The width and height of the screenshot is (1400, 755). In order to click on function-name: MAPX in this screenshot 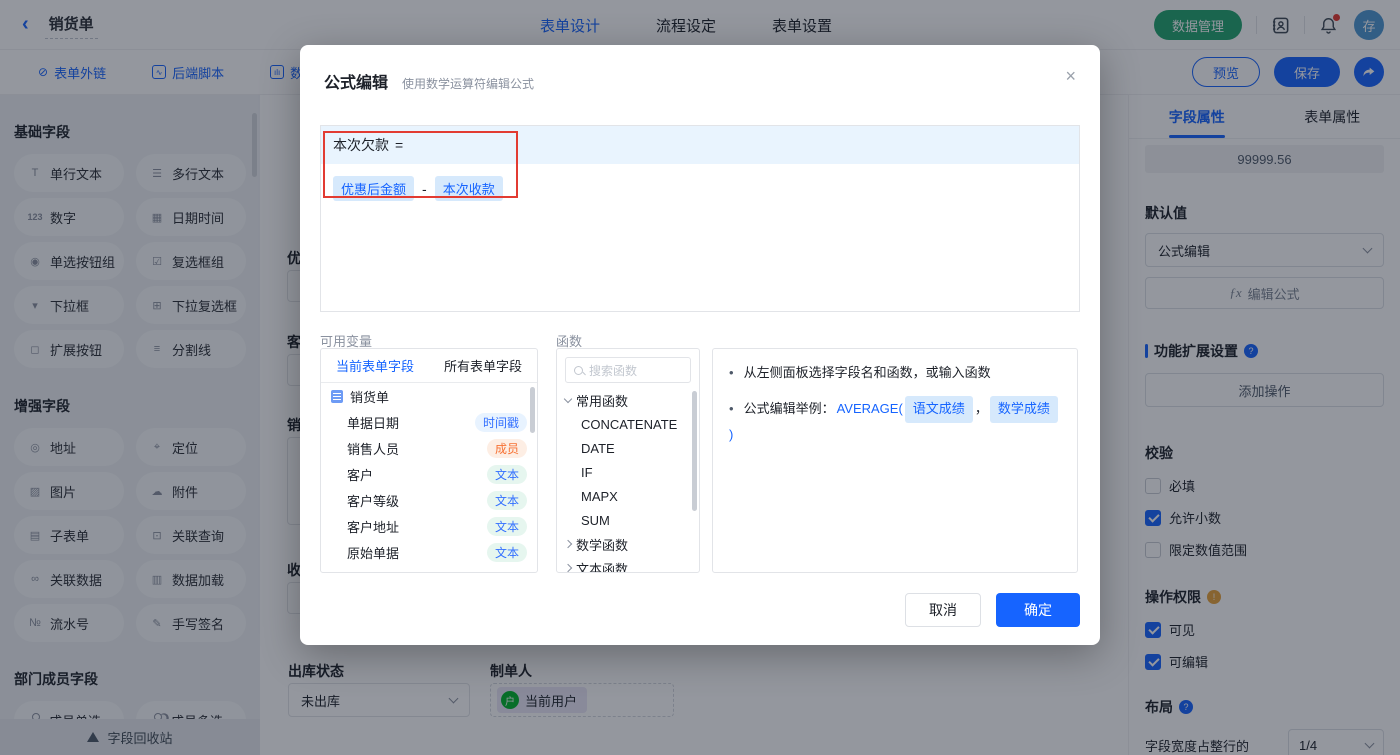, I will do `click(599, 496)`.